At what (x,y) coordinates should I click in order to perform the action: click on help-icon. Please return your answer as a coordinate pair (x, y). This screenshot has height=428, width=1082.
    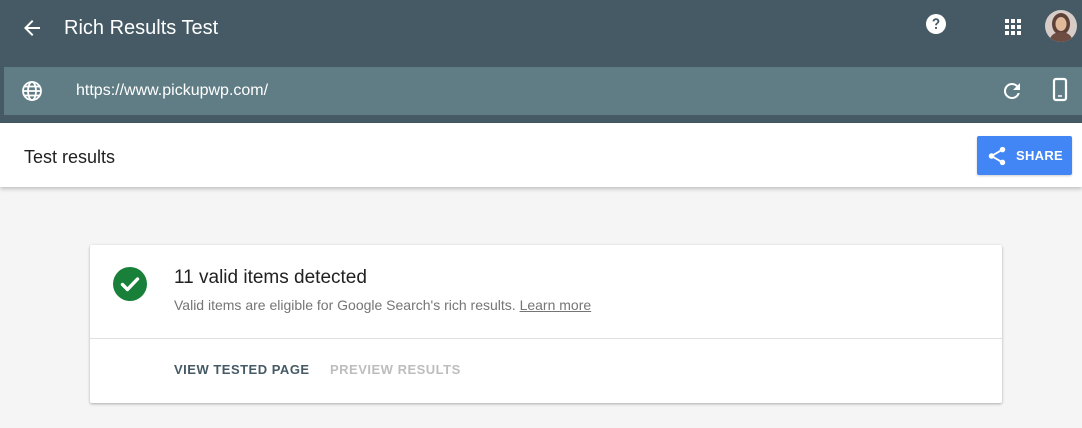
    Looking at the image, I should click on (936, 24).